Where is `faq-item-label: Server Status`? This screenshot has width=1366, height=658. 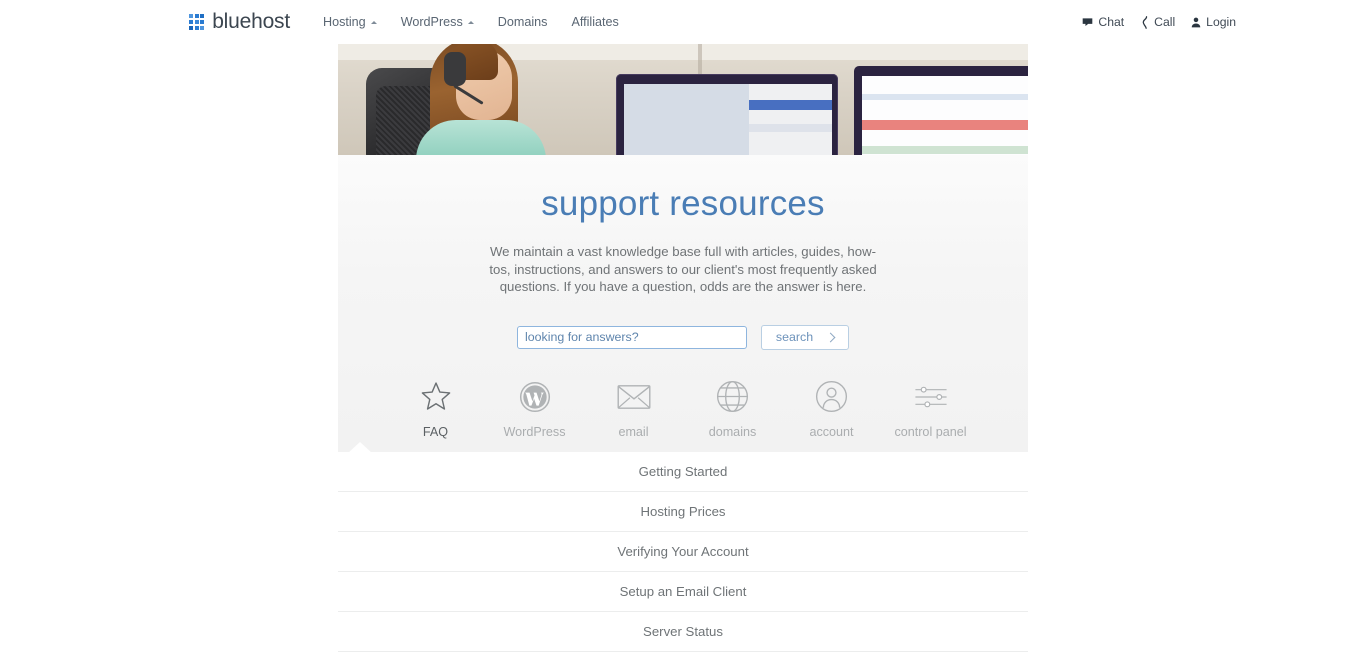
faq-item-label: Server Status is located at coordinates (683, 631).